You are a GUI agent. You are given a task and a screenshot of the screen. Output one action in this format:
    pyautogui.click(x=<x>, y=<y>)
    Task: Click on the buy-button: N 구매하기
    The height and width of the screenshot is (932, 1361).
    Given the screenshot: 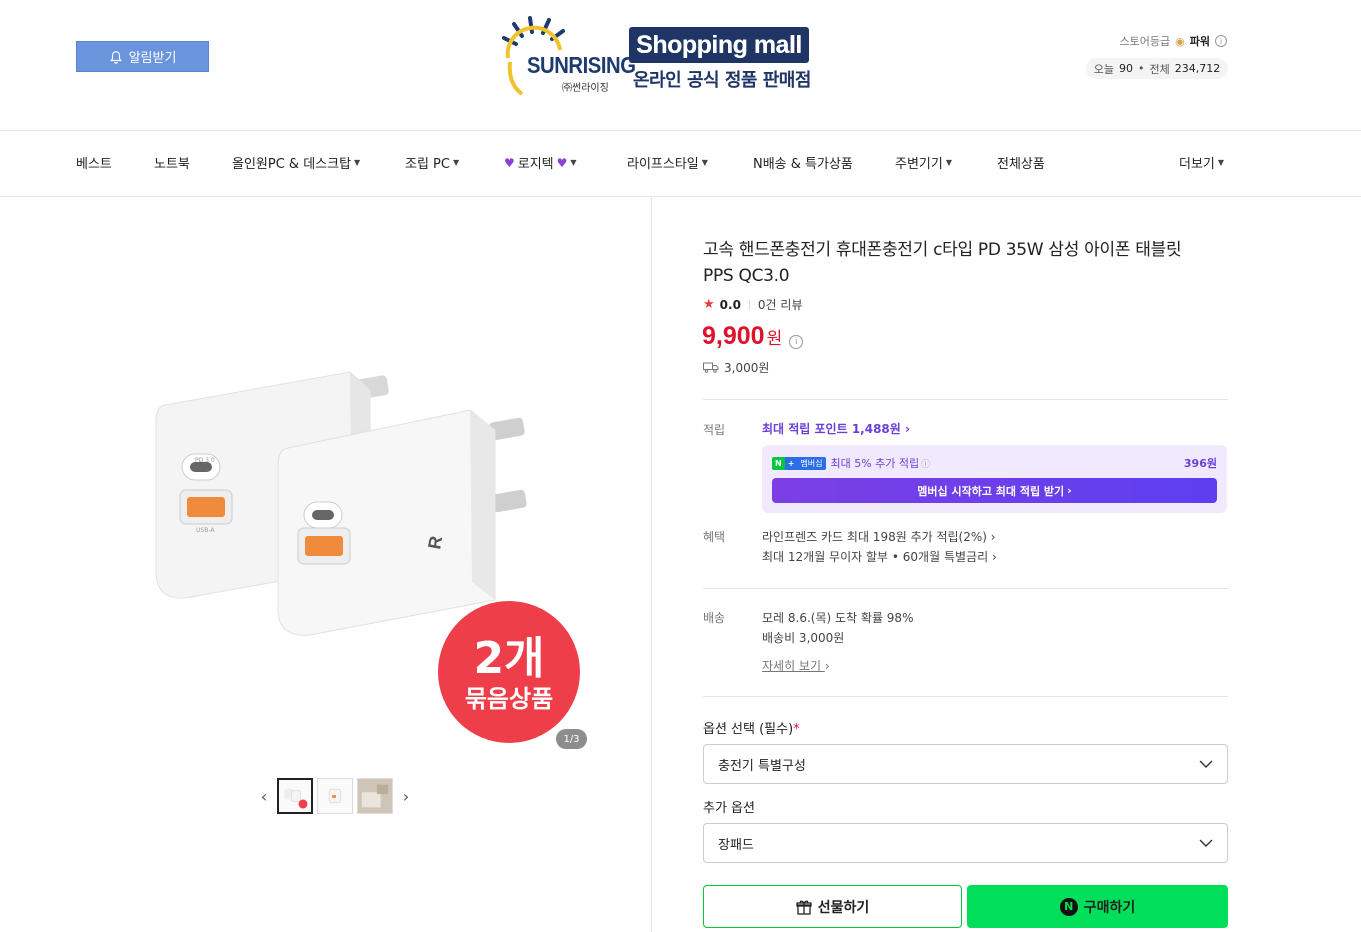 What is the action you would take?
    pyautogui.click(x=1097, y=906)
    